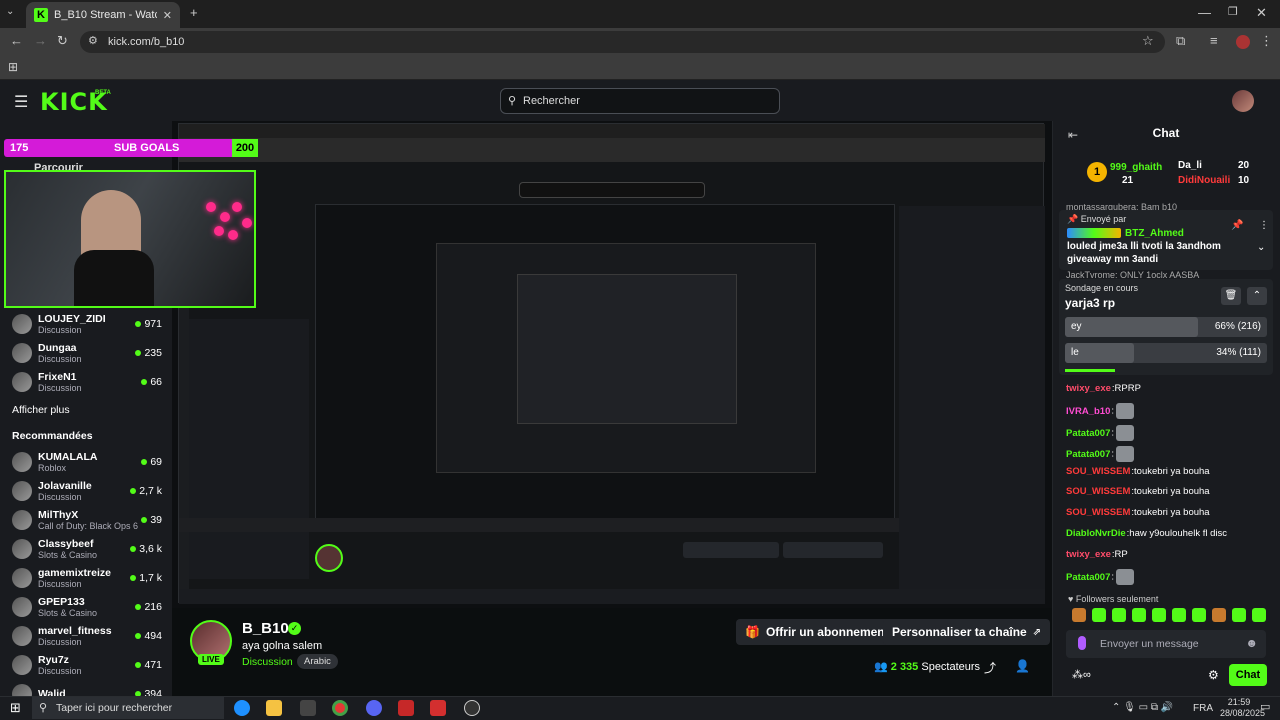  What do you see at coordinates (1257, 296) in the screenshot?
I see `poll-collapse-icon: ⌃` at bounding box center [1257, 296].